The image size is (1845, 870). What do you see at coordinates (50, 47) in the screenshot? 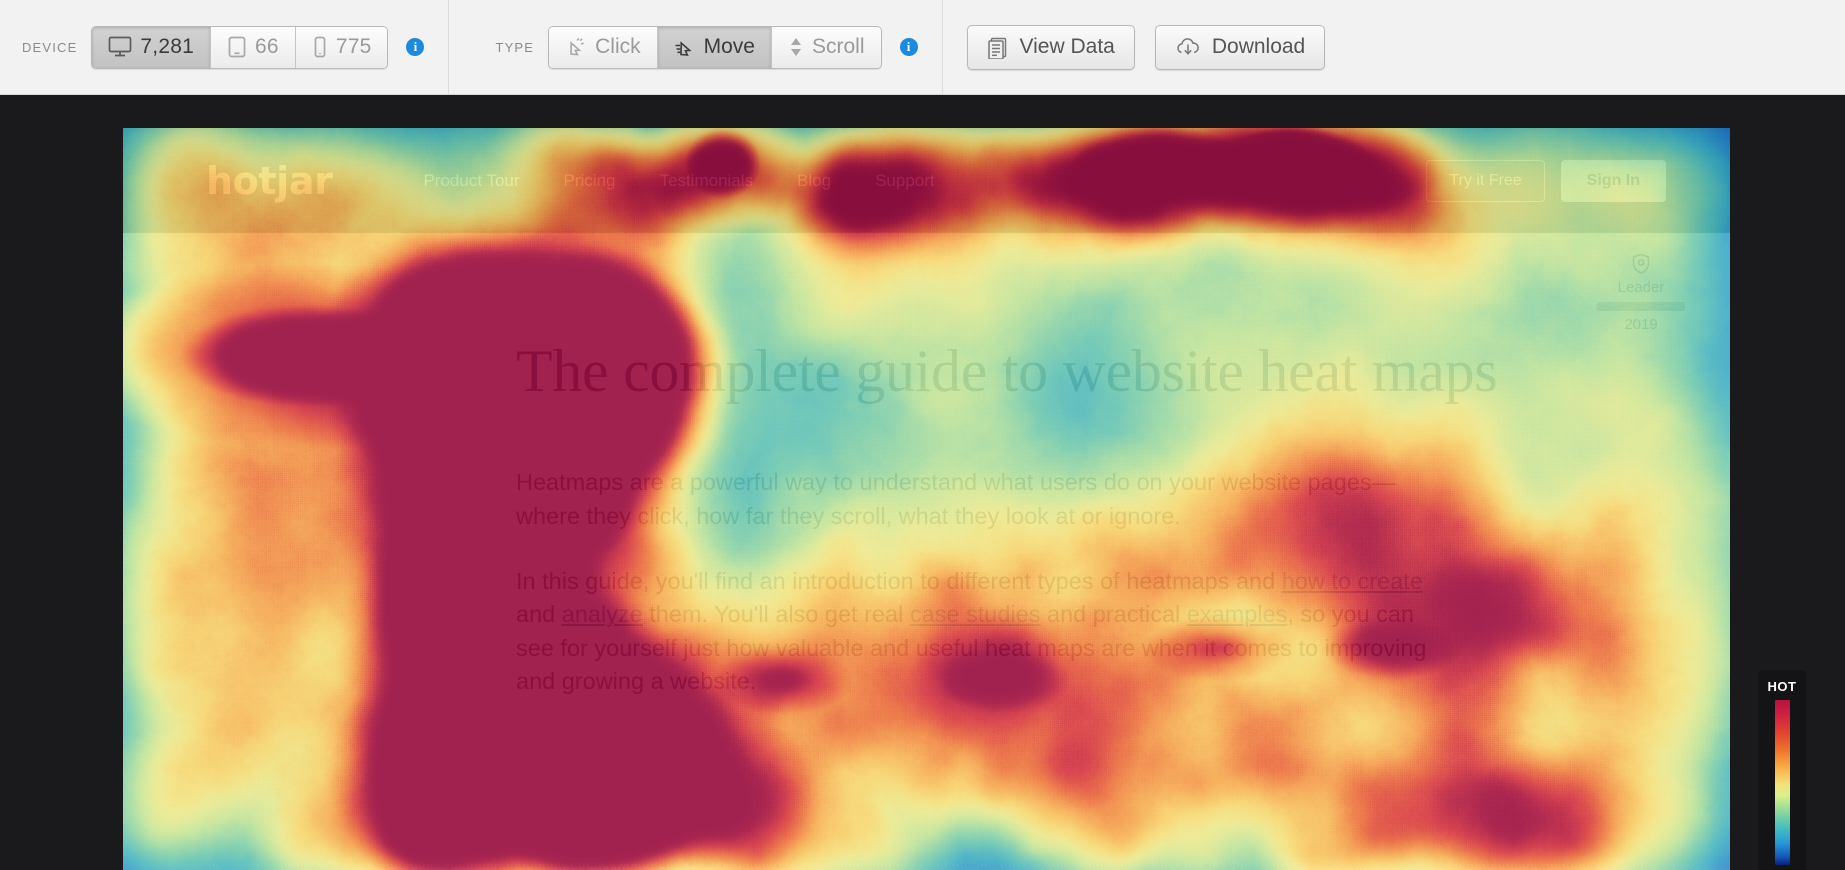
I see `device-group-label: DEVICE` at bounding box center [50, 47].